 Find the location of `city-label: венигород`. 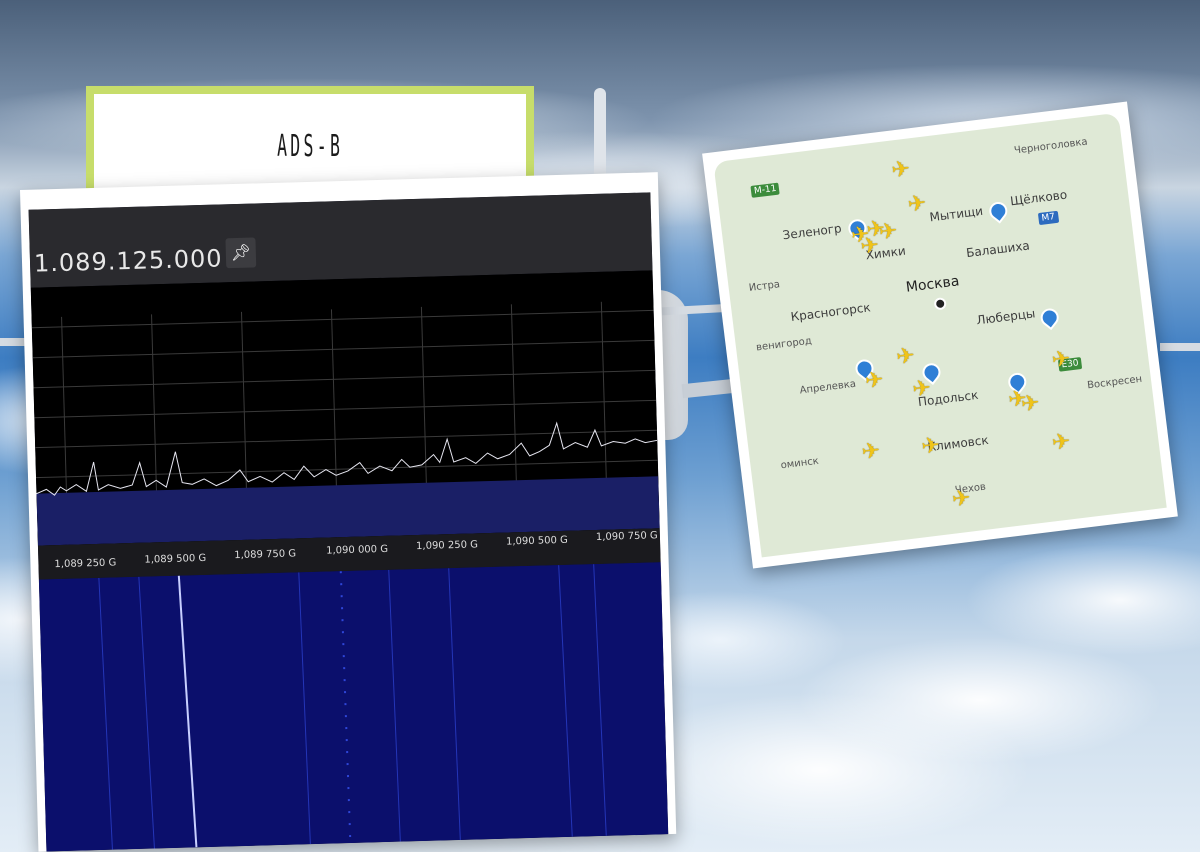

city-label: венигород is located at coordinates (784, 344).